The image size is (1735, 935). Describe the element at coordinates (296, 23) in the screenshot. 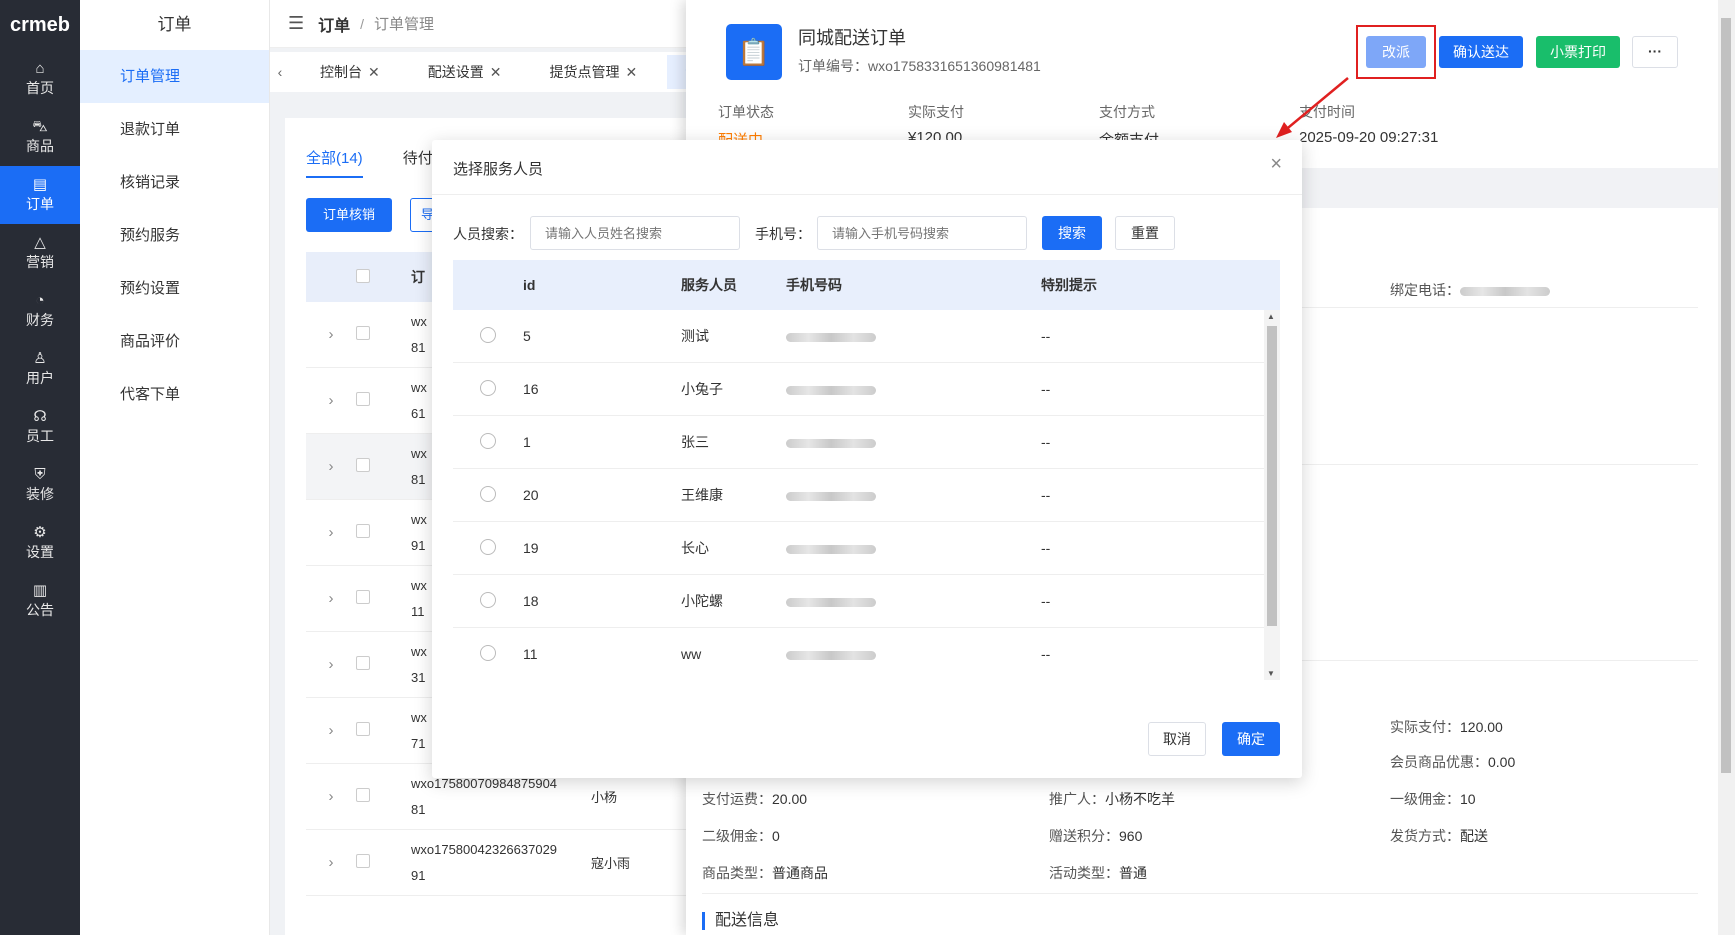

I see `menu-toggle-icon: ☰` at that location.